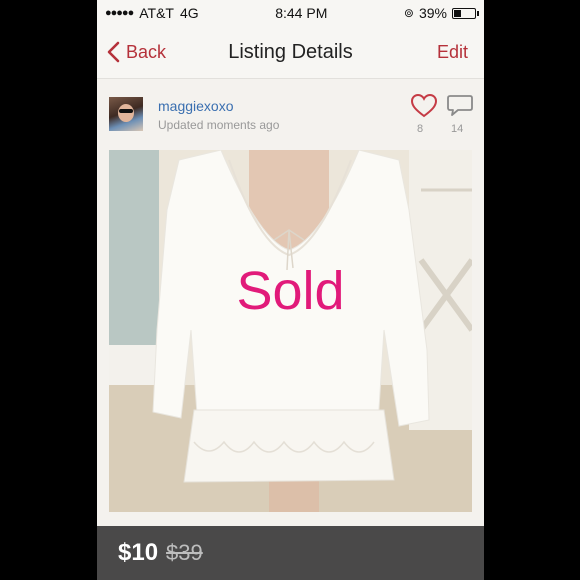 The image size is (580, 580). What do you see at coordinates (138, 552) in the screenshot?
I see `price: $10` at bounding box center [138, 552].